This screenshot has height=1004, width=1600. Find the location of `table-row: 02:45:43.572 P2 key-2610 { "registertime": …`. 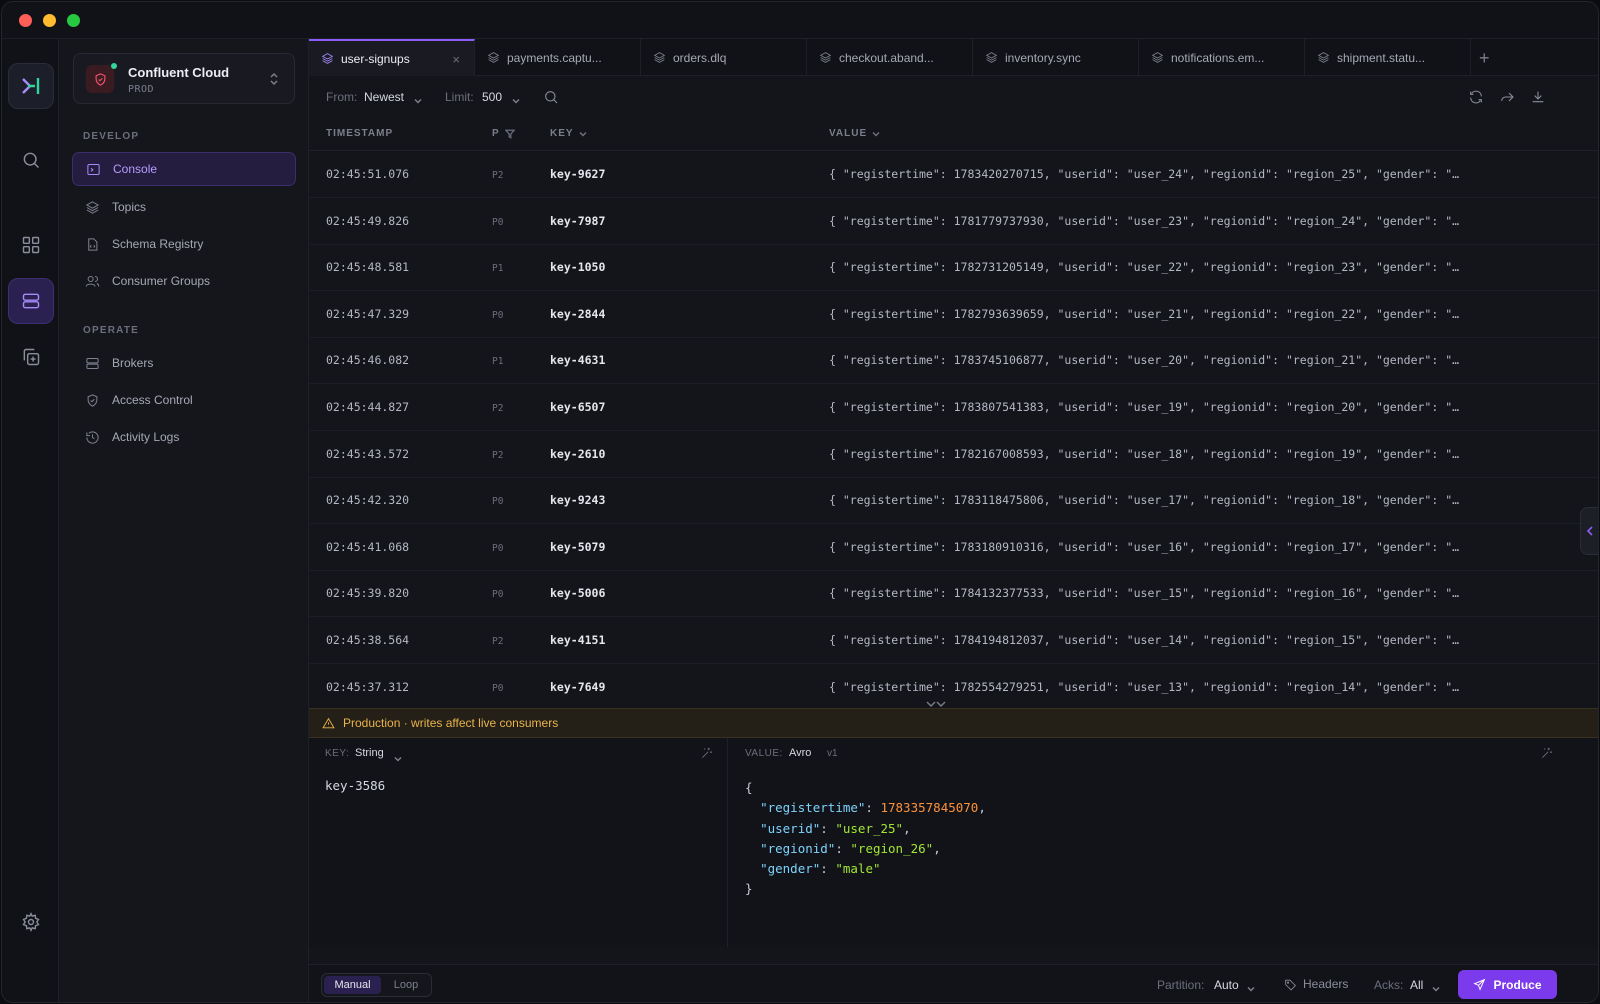

table-row: 02:45:43.572 P2 key-2610 { "registertime": … is located at coordinates (953, 454).